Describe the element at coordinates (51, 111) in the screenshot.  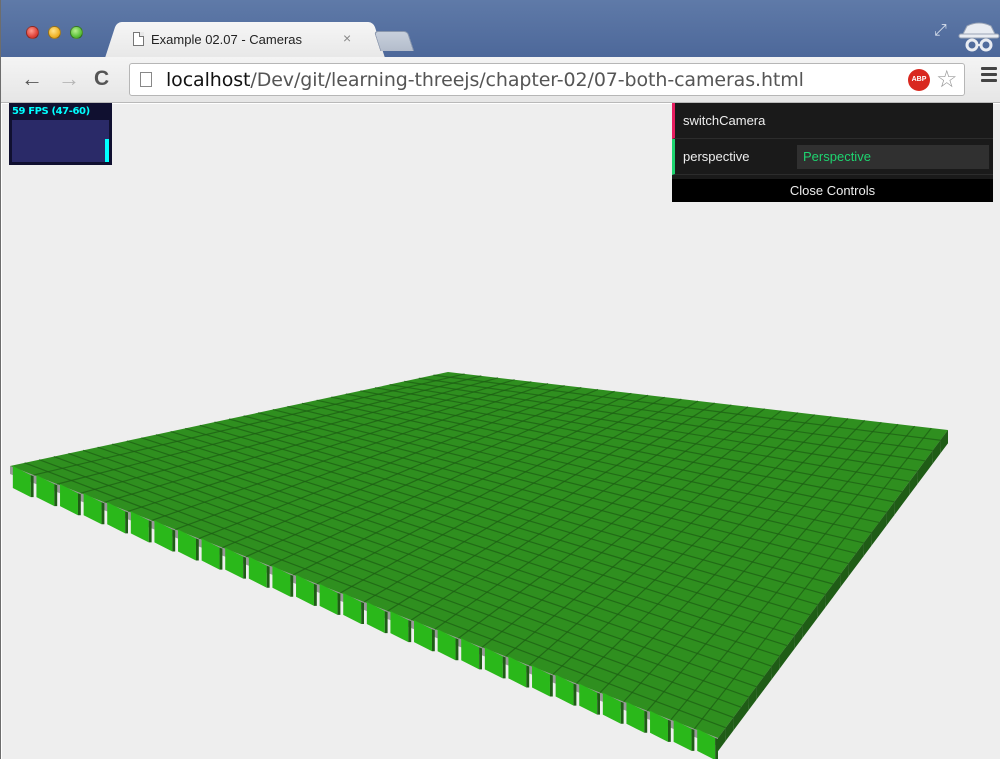
I see `fps-text: 59 FPS (47-60)` at that location.